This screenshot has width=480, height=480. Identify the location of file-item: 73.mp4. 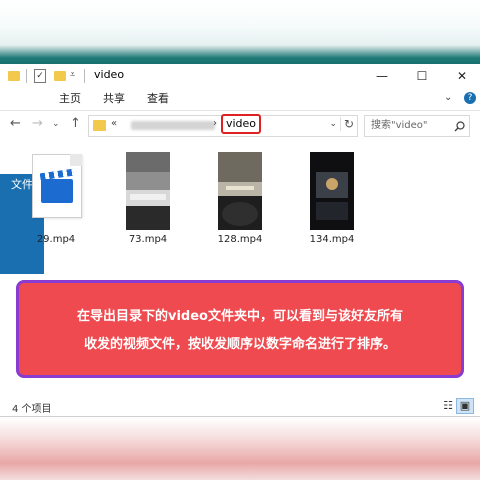
(148, 200).